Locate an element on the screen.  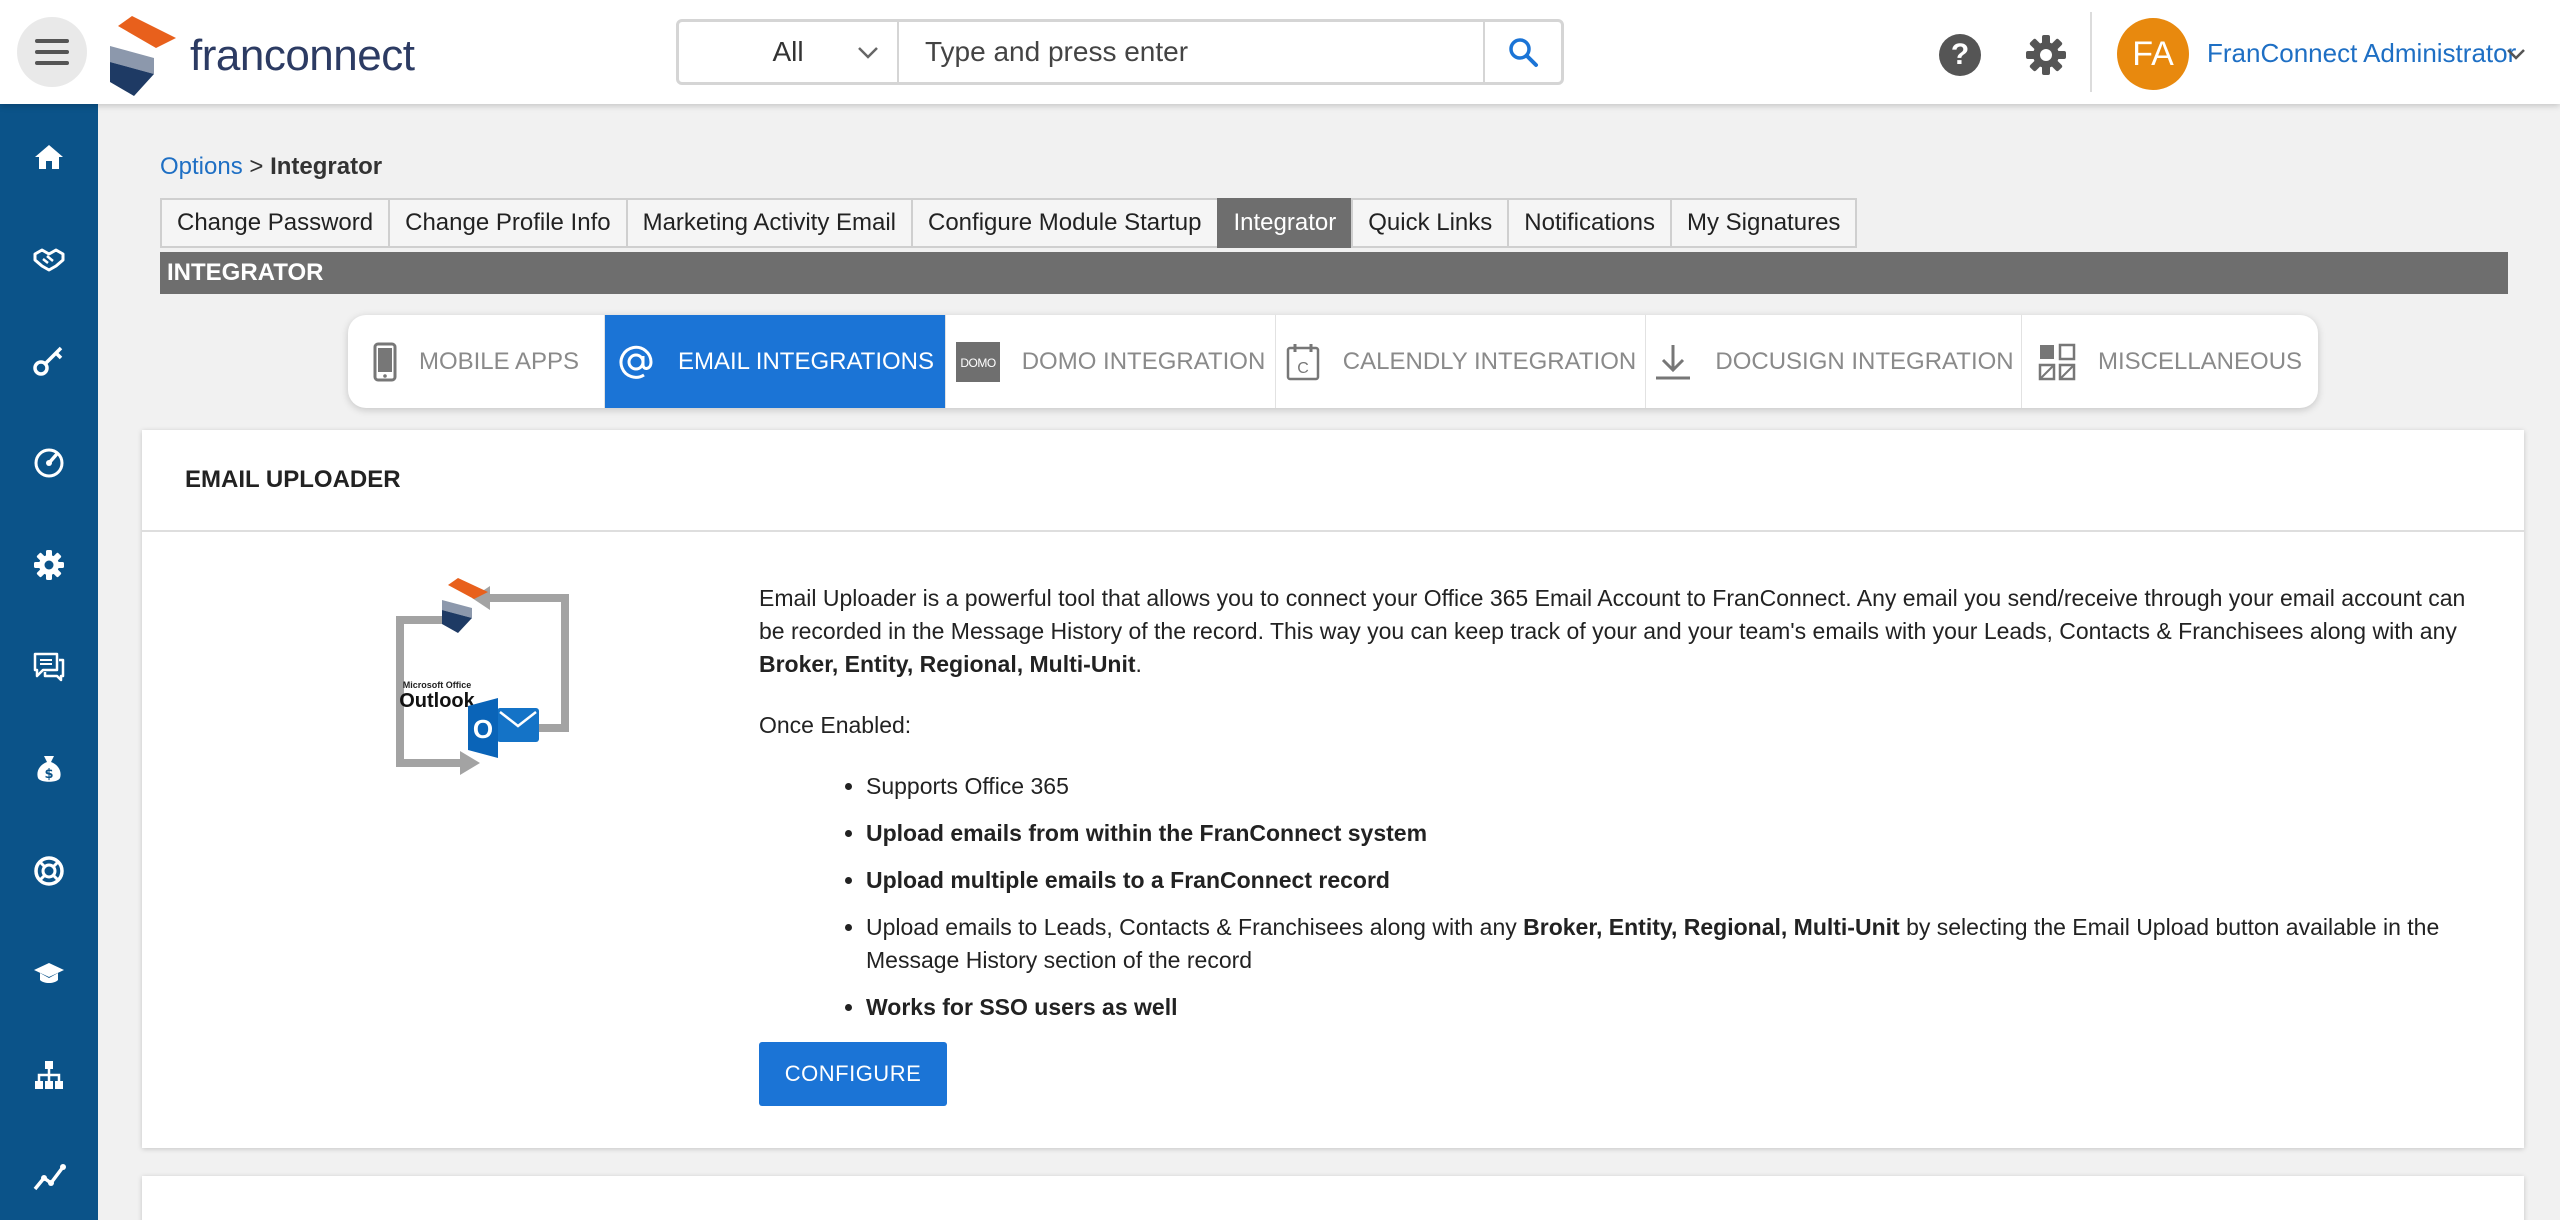
tab-label: MOBILE APPS is located at coordinates (499, 361).